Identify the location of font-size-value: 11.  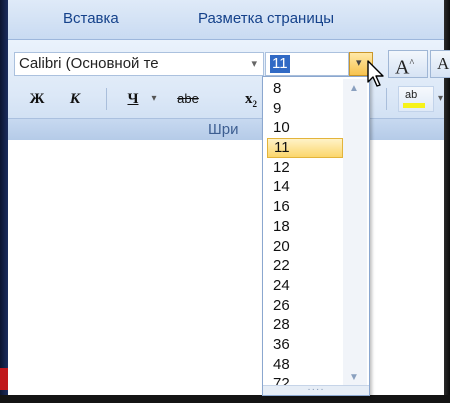
(280, 64).